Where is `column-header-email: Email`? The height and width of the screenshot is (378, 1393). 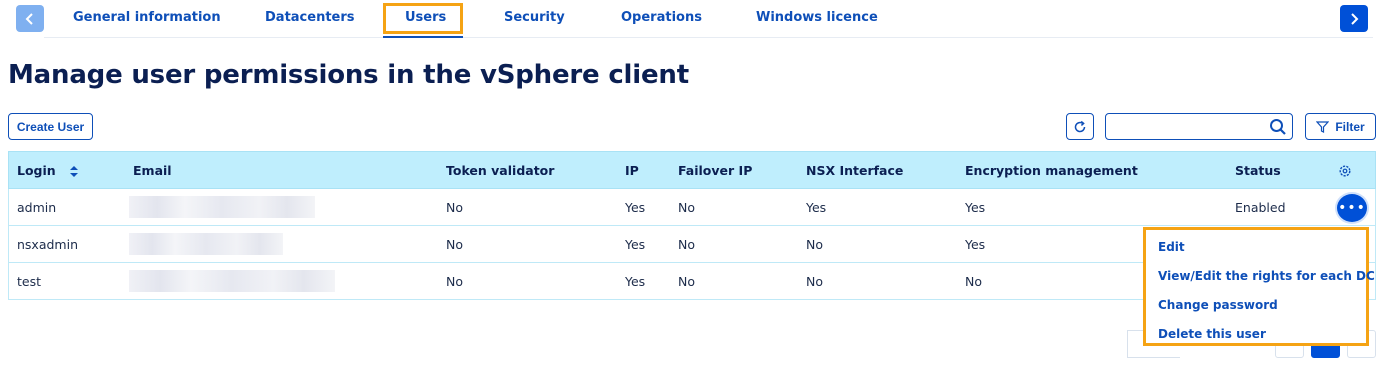
column-header-email: Email is located at coordinates (152, 170).